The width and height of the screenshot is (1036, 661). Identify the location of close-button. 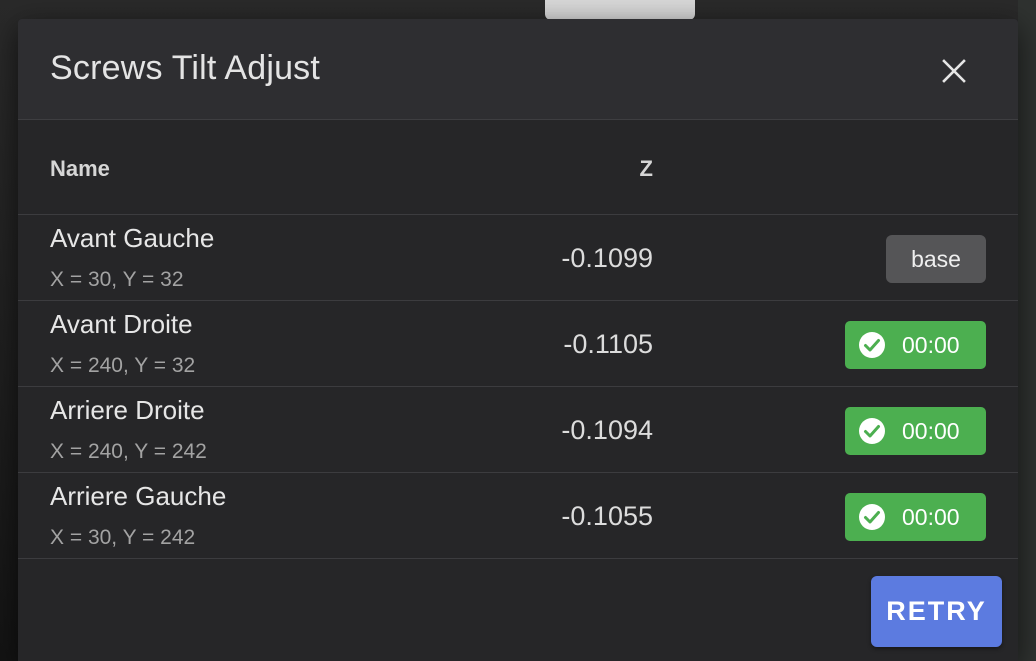
(954, 71).